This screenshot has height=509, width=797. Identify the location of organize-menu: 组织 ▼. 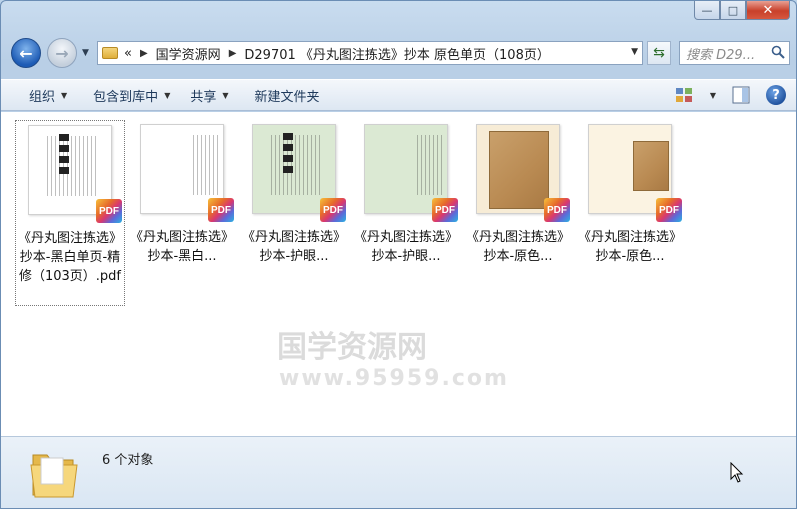
(48, 95).